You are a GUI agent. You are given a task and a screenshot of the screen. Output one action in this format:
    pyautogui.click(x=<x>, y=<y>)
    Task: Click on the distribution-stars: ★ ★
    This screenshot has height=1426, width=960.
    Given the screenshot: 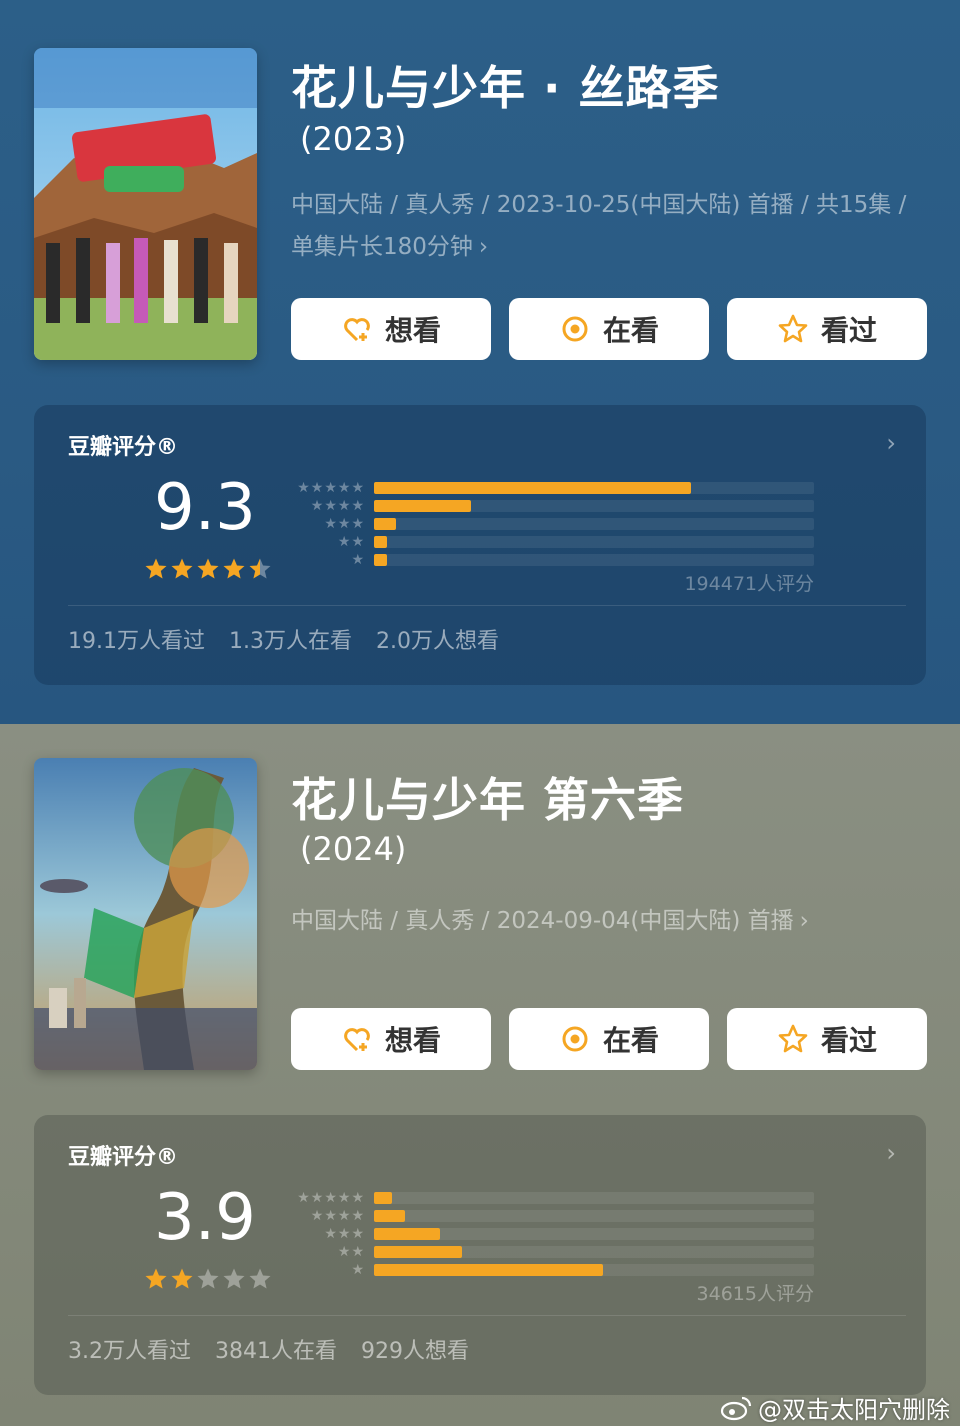 What is the action you would take?
    pyautogui.click(x=324, y=542)
    